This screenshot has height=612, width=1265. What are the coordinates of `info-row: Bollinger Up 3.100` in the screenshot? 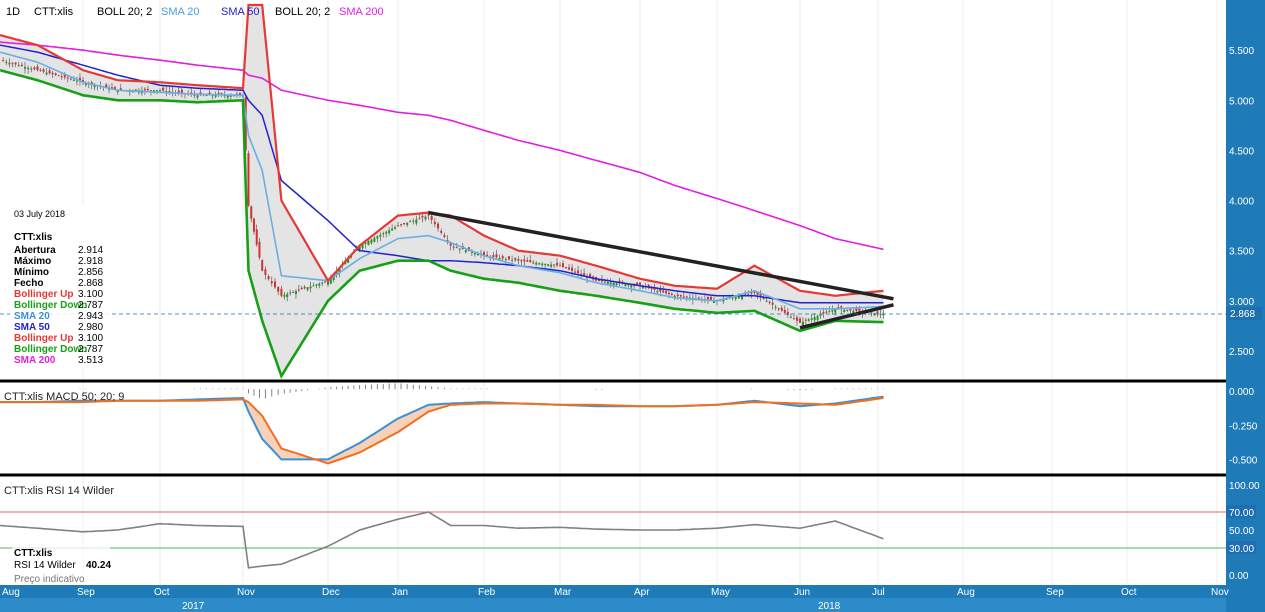 It's located at (58, 338).